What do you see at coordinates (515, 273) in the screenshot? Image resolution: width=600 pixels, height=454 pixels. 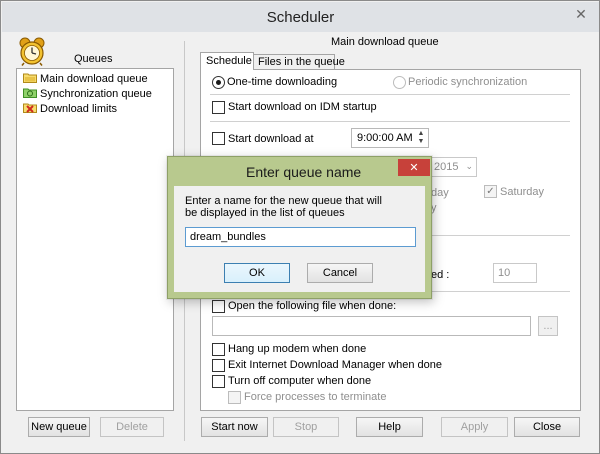 I see `retry-count-field: 10` at bounding box center [515, 273].